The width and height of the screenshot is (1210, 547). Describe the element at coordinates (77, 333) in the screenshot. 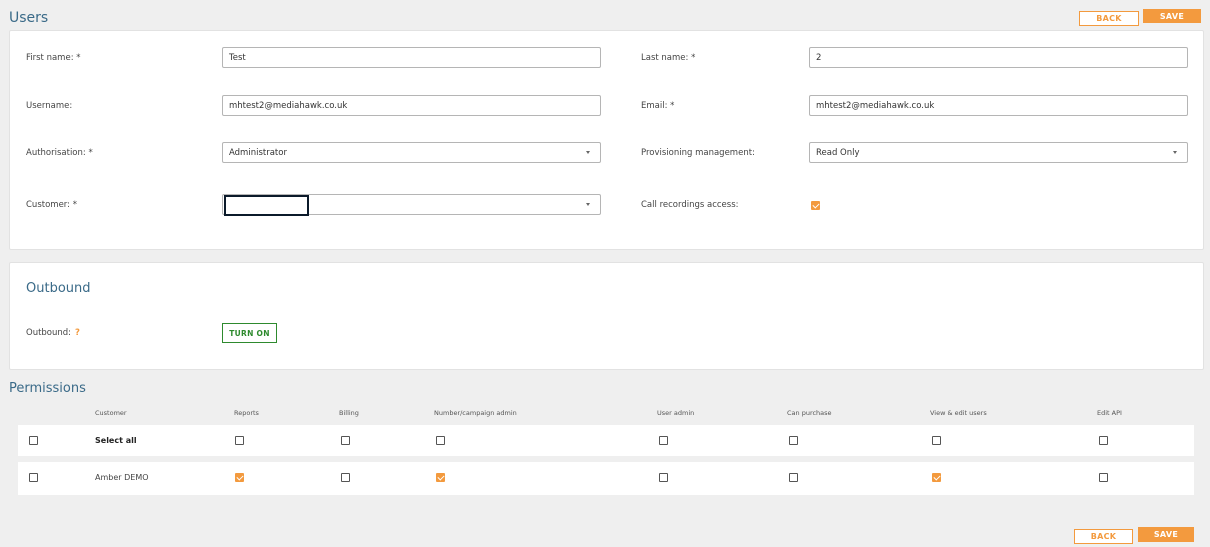

I see `help-icon: ?` at that location.